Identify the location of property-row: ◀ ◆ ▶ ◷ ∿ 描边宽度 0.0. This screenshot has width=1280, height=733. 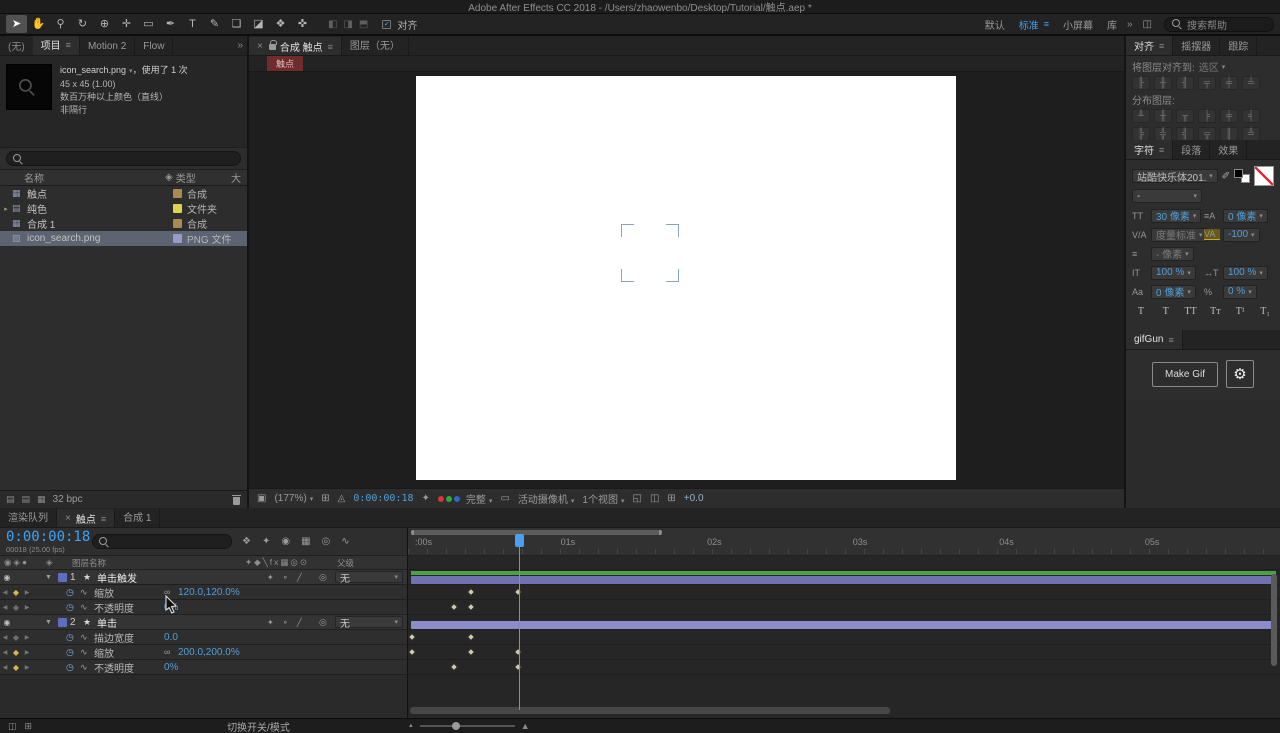
(640, 637).